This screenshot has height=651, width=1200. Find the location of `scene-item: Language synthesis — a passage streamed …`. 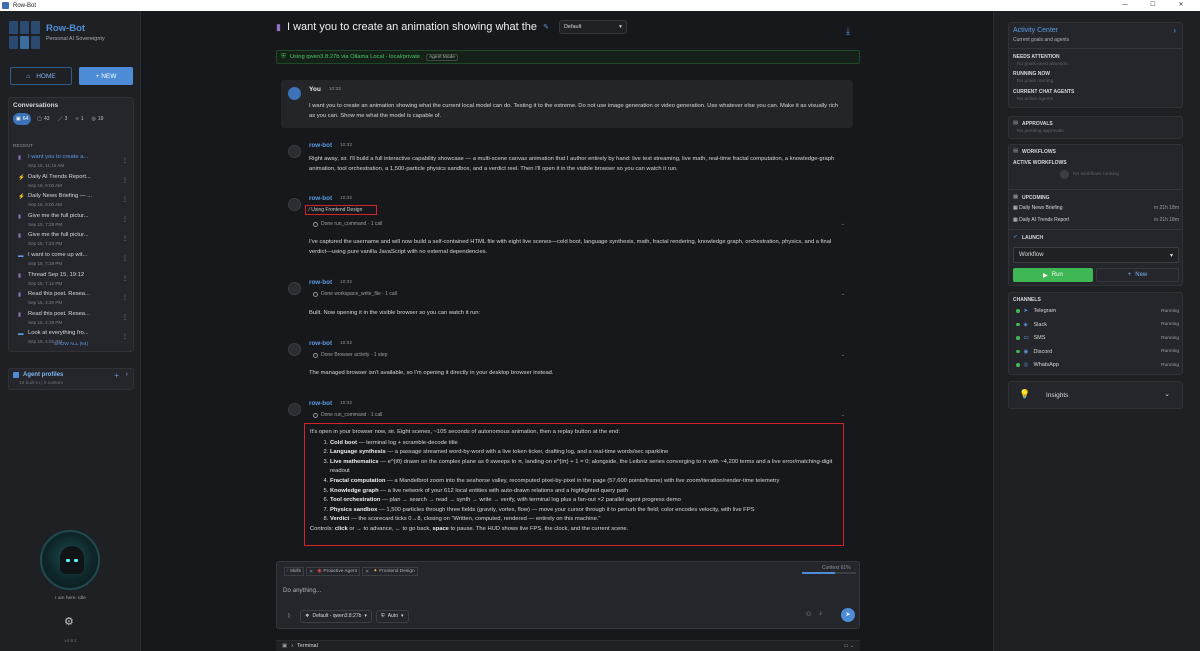

scene-item: Language synthesis — a passage streamed … is located at coordinates (584, 453).